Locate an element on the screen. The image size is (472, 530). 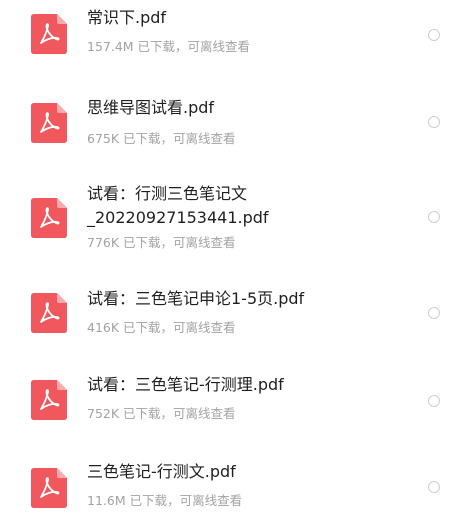
file-name: 思维导图试看.pdf is located at coordinates (151, 107).